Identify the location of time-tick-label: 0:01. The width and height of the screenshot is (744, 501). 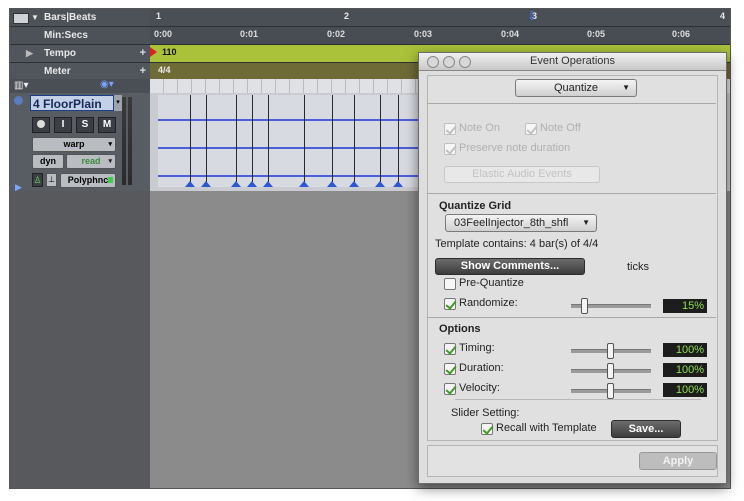
(249, 34).